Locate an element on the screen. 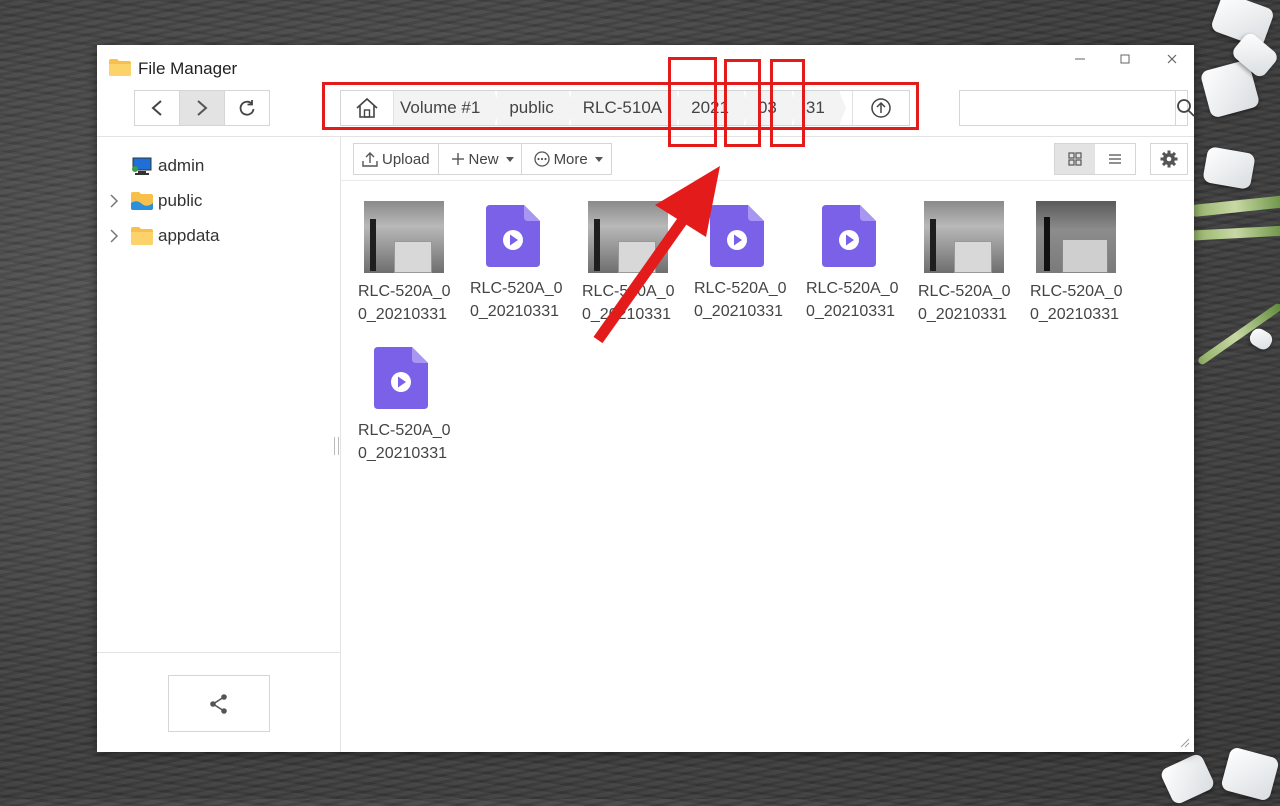  share-icon is located at coordinates (218, 703).